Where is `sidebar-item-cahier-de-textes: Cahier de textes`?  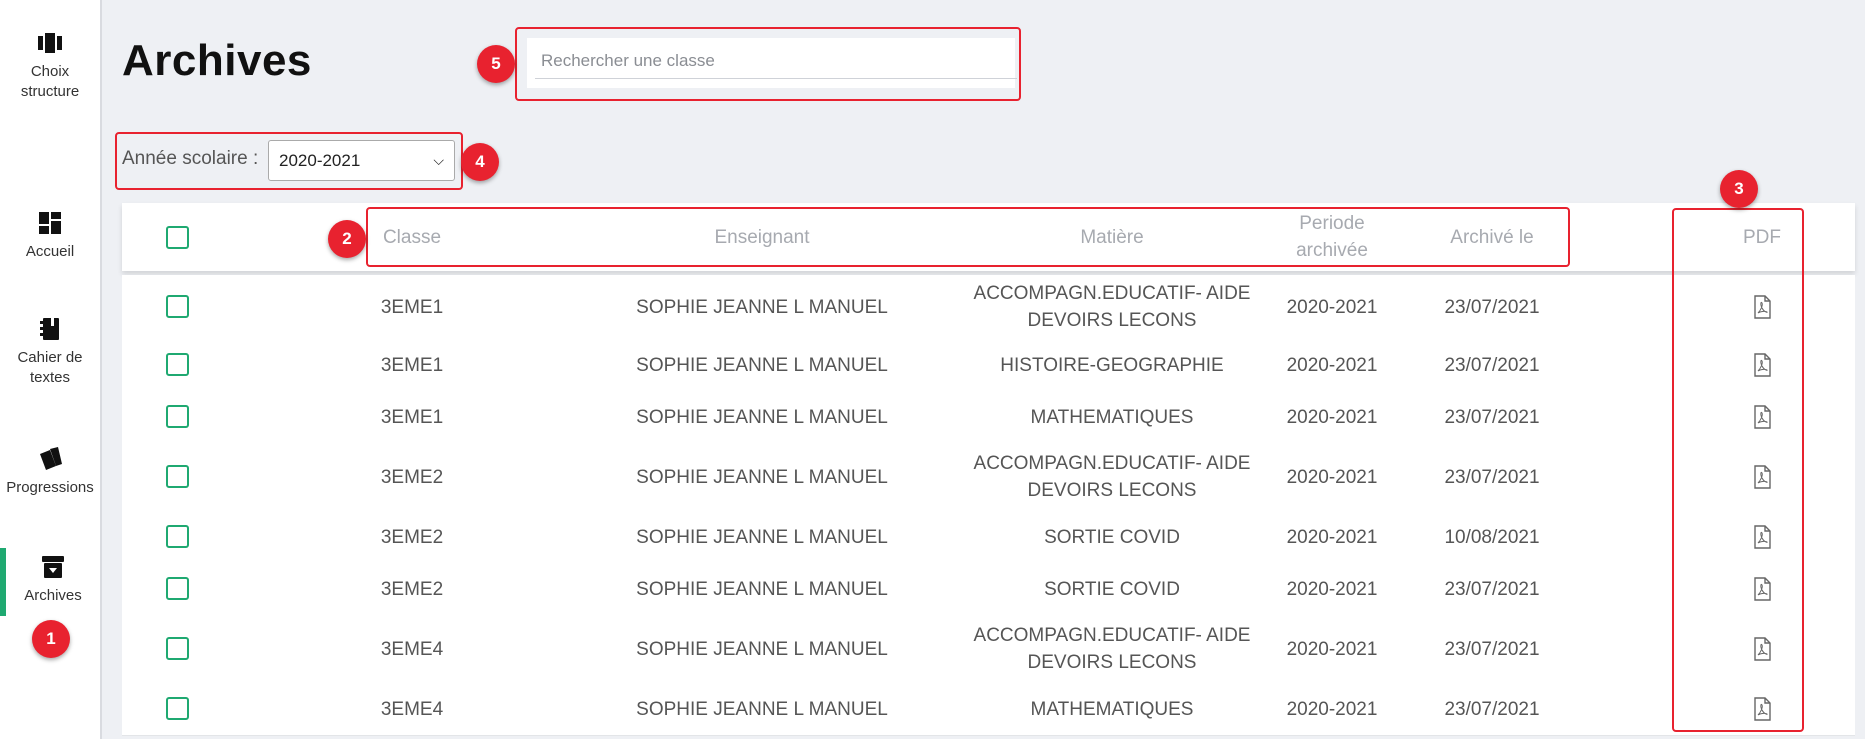
sidebar-item-cahier-de-textes: Cahier de textes is located at coordinates (50, 352).